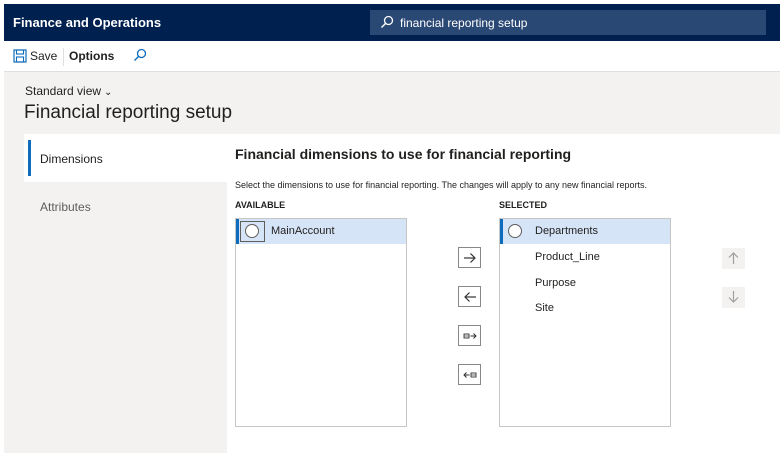 Image resolution: width=780 pixels, height=453 pixels. What do you see at coordinates (108, 92) in the screenshot?
I see `chevron-down-icon: ⌄` at bounding box center [108, 92].